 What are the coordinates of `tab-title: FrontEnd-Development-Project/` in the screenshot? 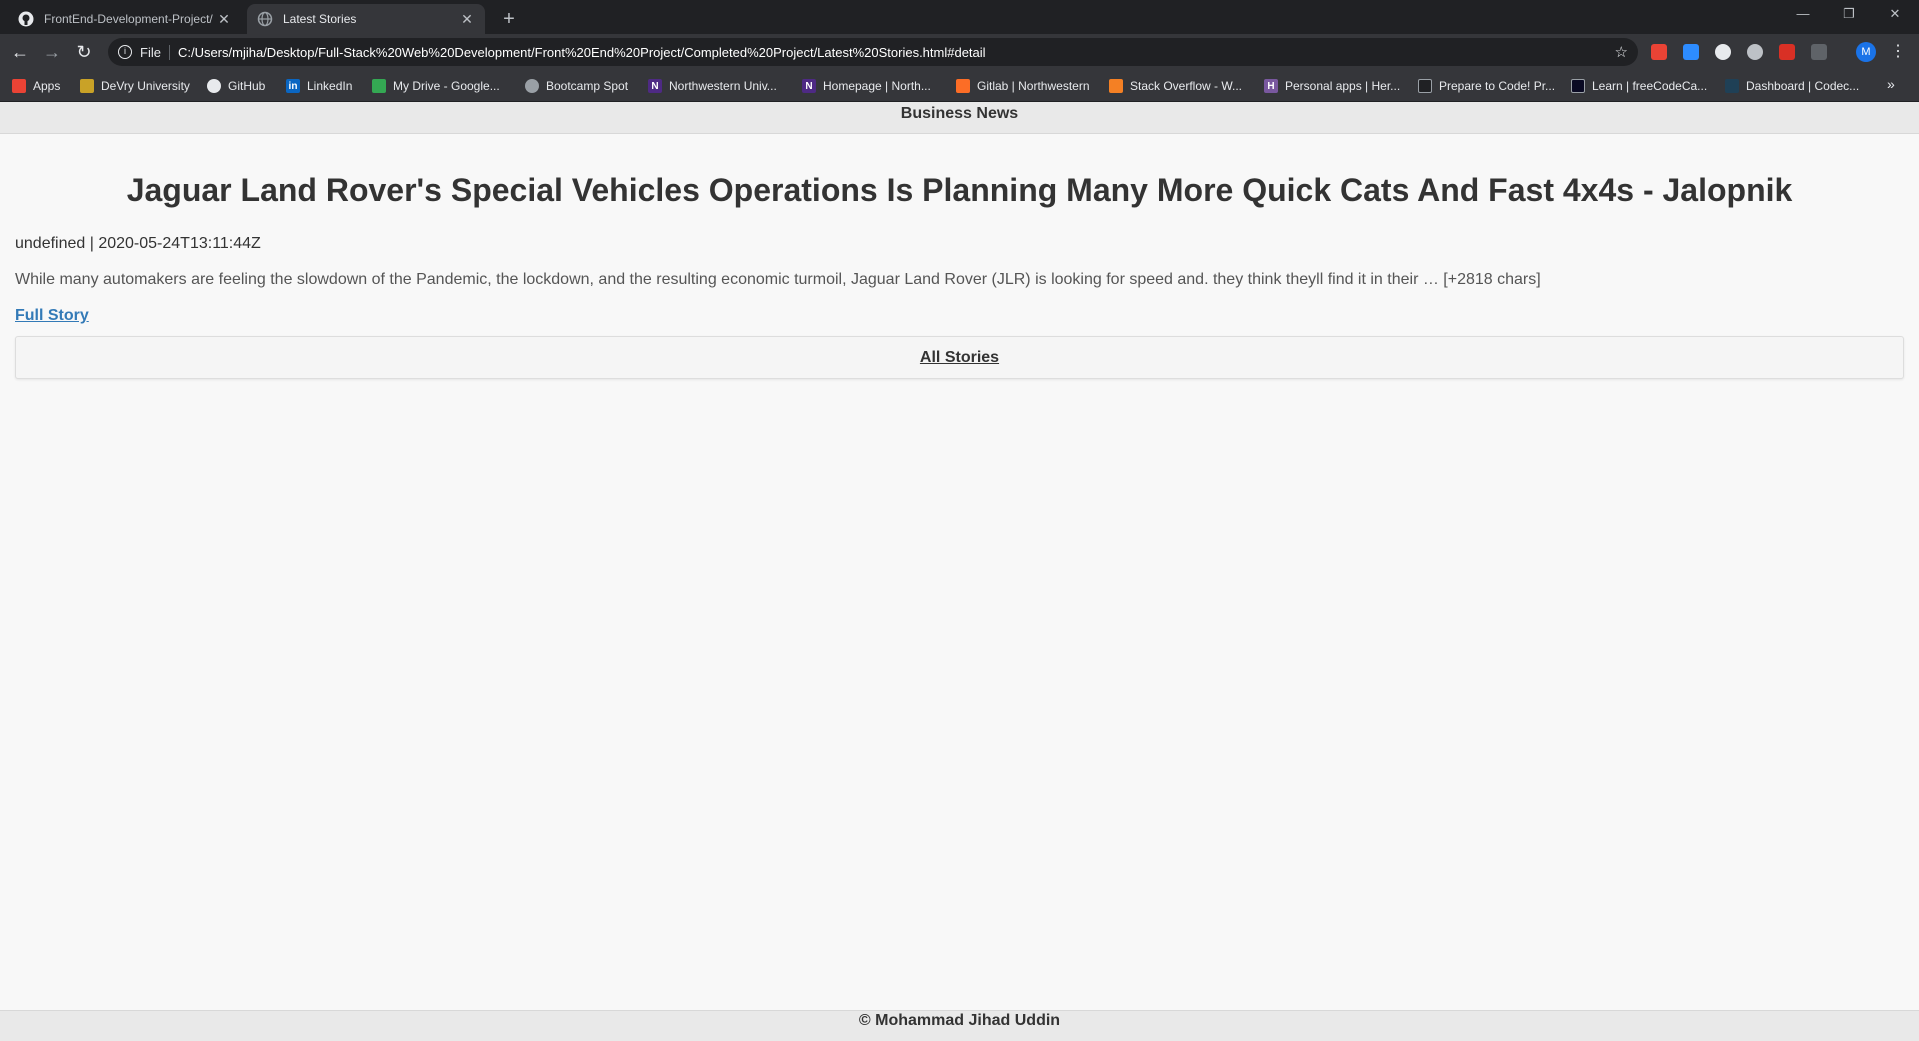 It's located at (128, 19).